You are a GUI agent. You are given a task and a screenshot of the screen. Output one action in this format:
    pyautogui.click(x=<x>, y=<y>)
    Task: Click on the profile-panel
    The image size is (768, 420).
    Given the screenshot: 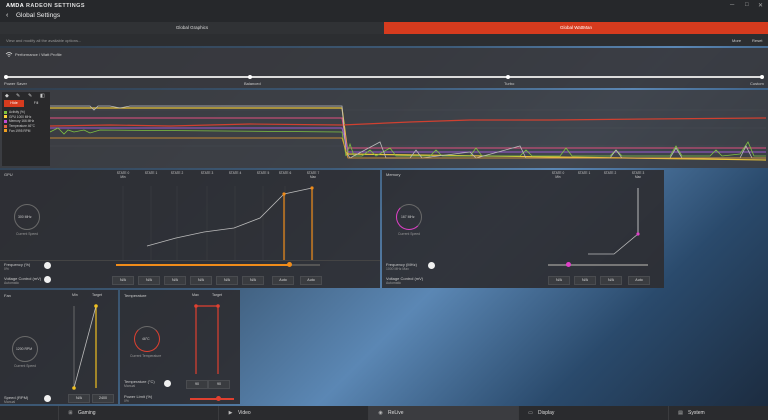 What is the action you would take?
    pyautogui.click(x=384, y=68)
    